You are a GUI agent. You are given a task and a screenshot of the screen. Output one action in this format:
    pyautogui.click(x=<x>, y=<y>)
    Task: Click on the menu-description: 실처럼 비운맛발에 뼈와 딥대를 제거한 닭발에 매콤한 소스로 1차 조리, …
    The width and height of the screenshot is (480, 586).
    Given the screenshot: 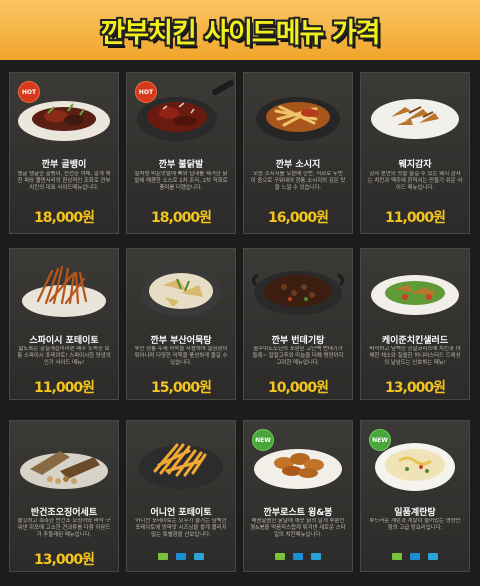 What is the action you would take?
    pyautogui.click(x=181, y=181)
    